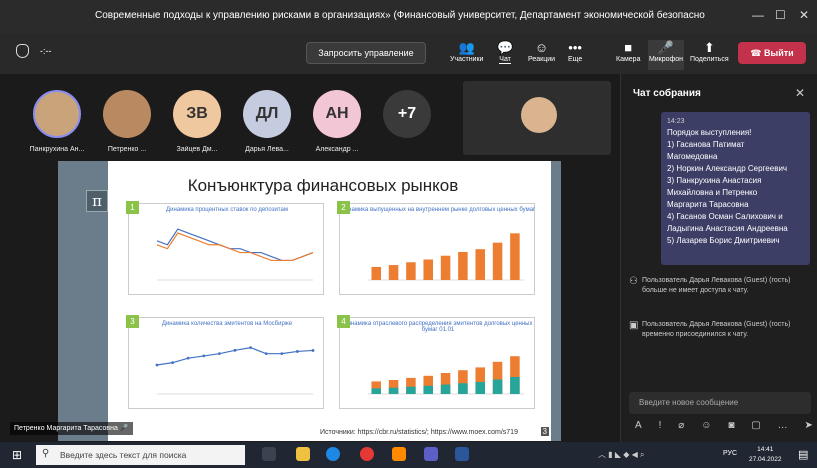 Image resolution: width=817 pixels, height=468 pixels. Describe the element at coordinates (269, 454) in the screenshot. I see `task-view-icon` at that location.